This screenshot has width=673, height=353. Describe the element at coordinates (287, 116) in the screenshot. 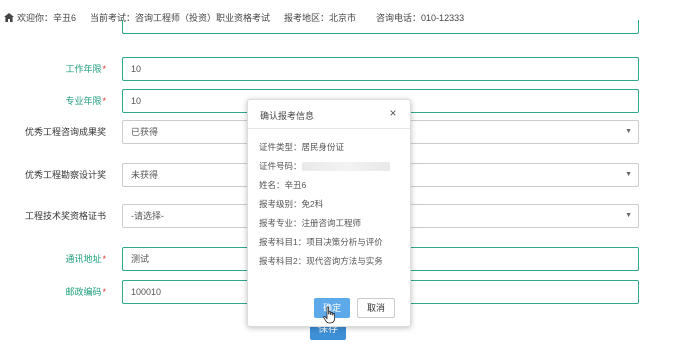

I see `dialog-title: 确认报考信息` at that location.